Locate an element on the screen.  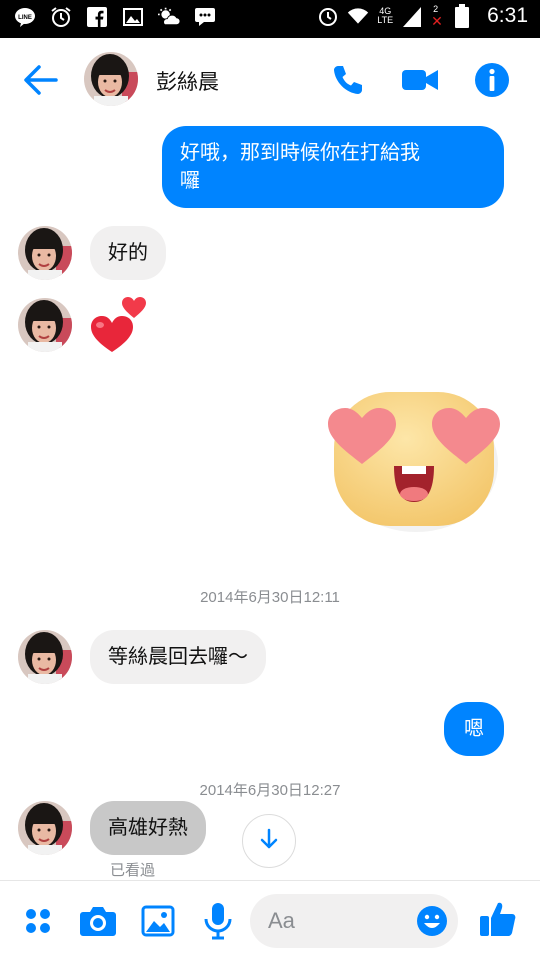
emoji-icon is located at coordinates (432, 921).